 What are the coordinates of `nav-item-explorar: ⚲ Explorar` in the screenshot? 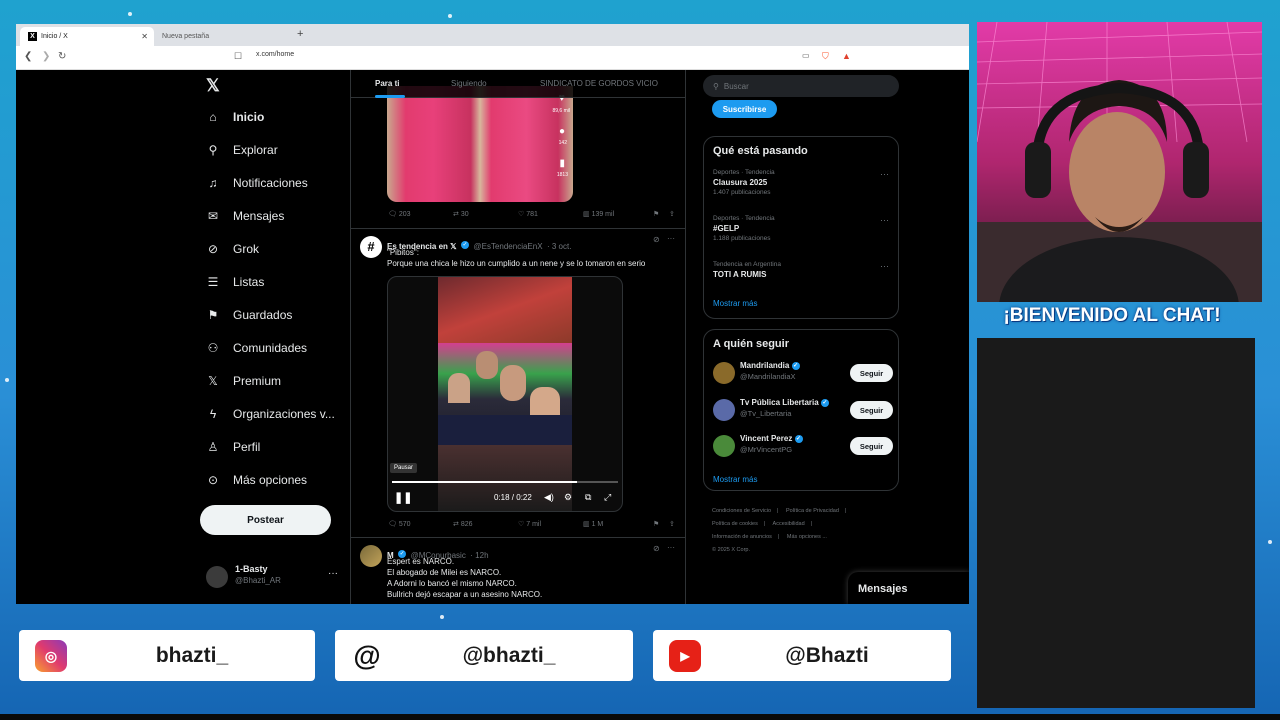 It's located at (242, 150).